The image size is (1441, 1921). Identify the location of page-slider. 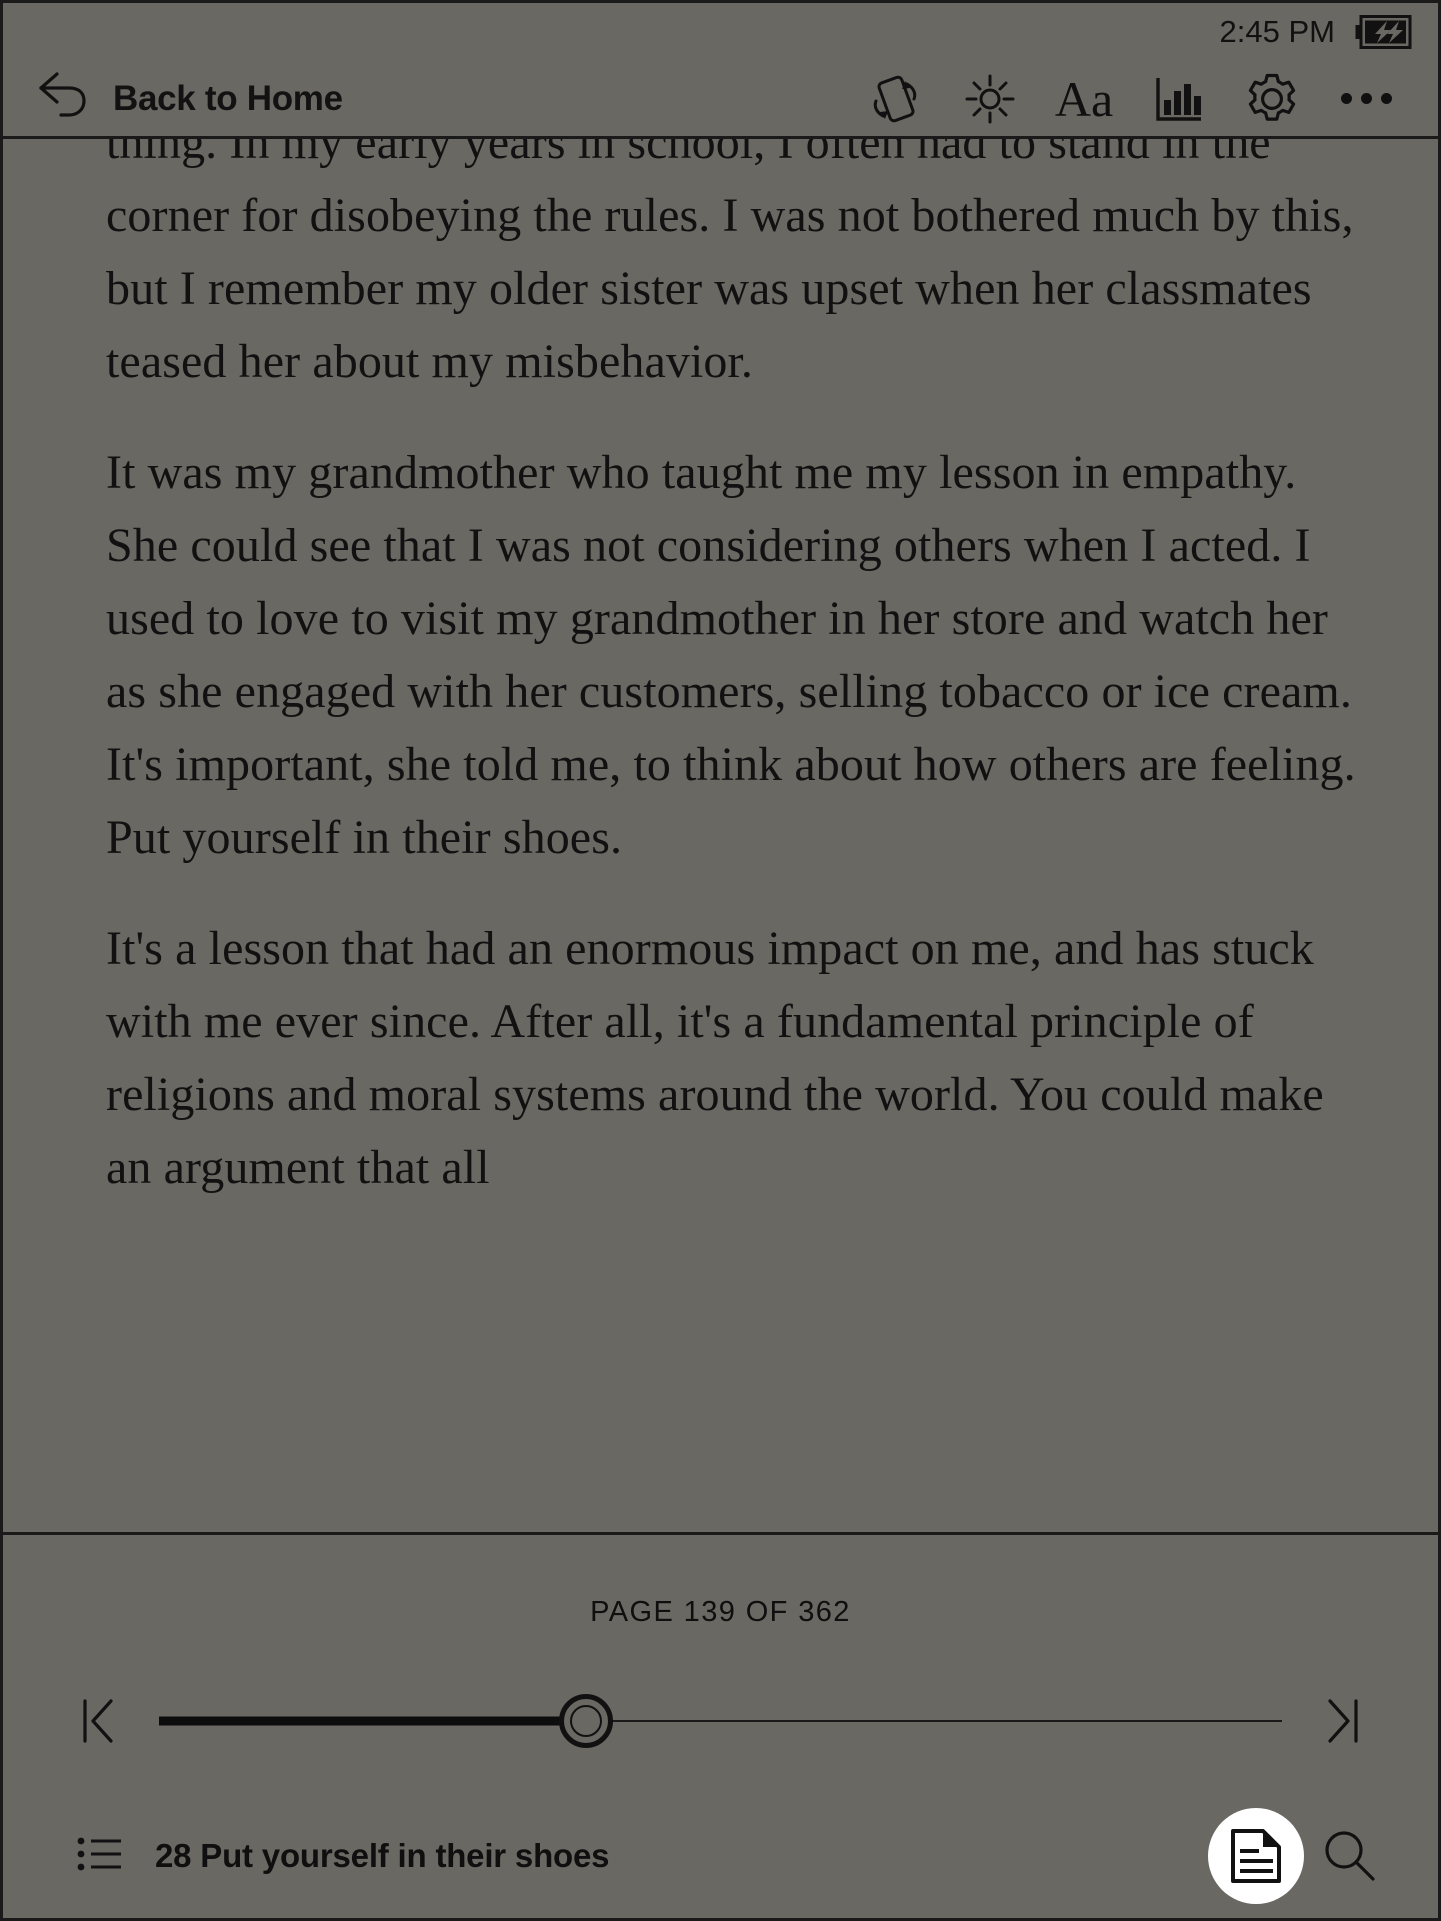
(720, 1721).